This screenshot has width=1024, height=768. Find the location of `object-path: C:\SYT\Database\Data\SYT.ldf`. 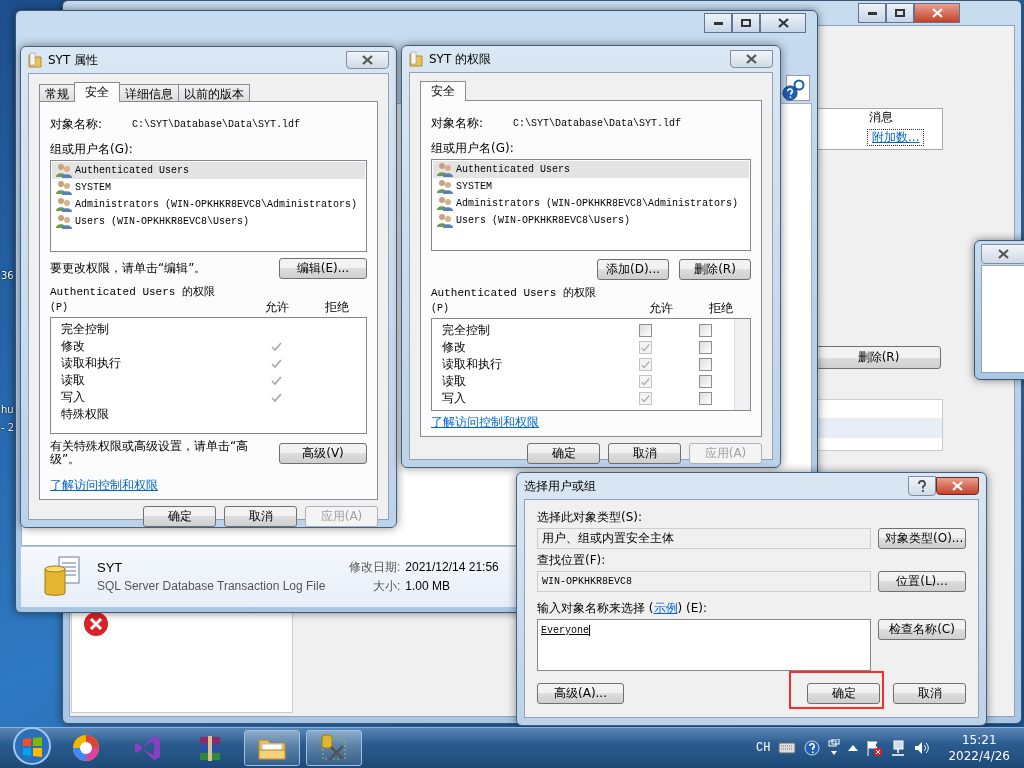

object-path: C:\SYT\Database\Data\SYT.ldf is located at coordinates (216, 125).